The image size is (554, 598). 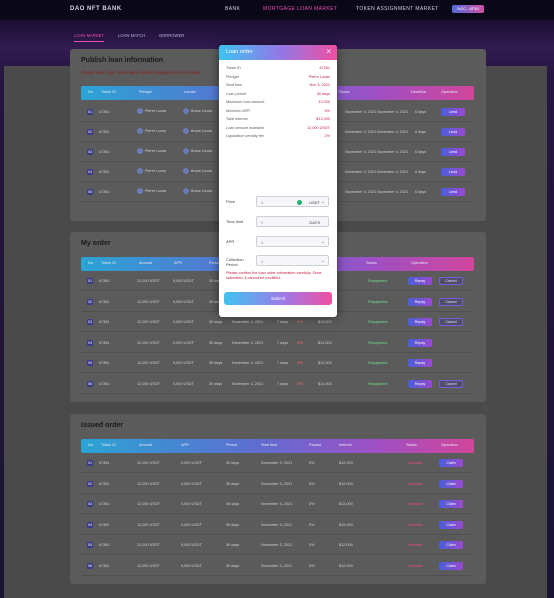 What do you see at coordinates (278, 298) in the screenshot?
I see `submit-button: Submit` at bounding box center [278, 298].